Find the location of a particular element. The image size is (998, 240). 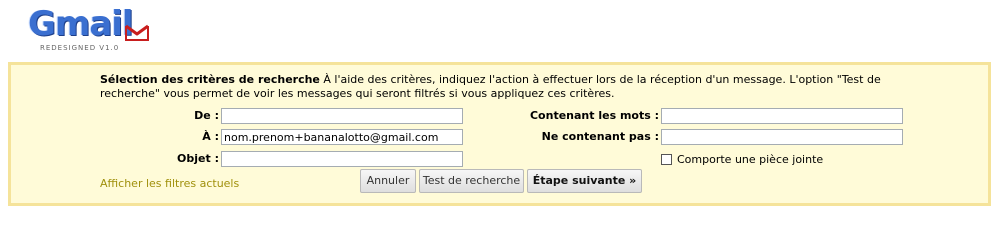

from-field is located at coordinates (342, 116).